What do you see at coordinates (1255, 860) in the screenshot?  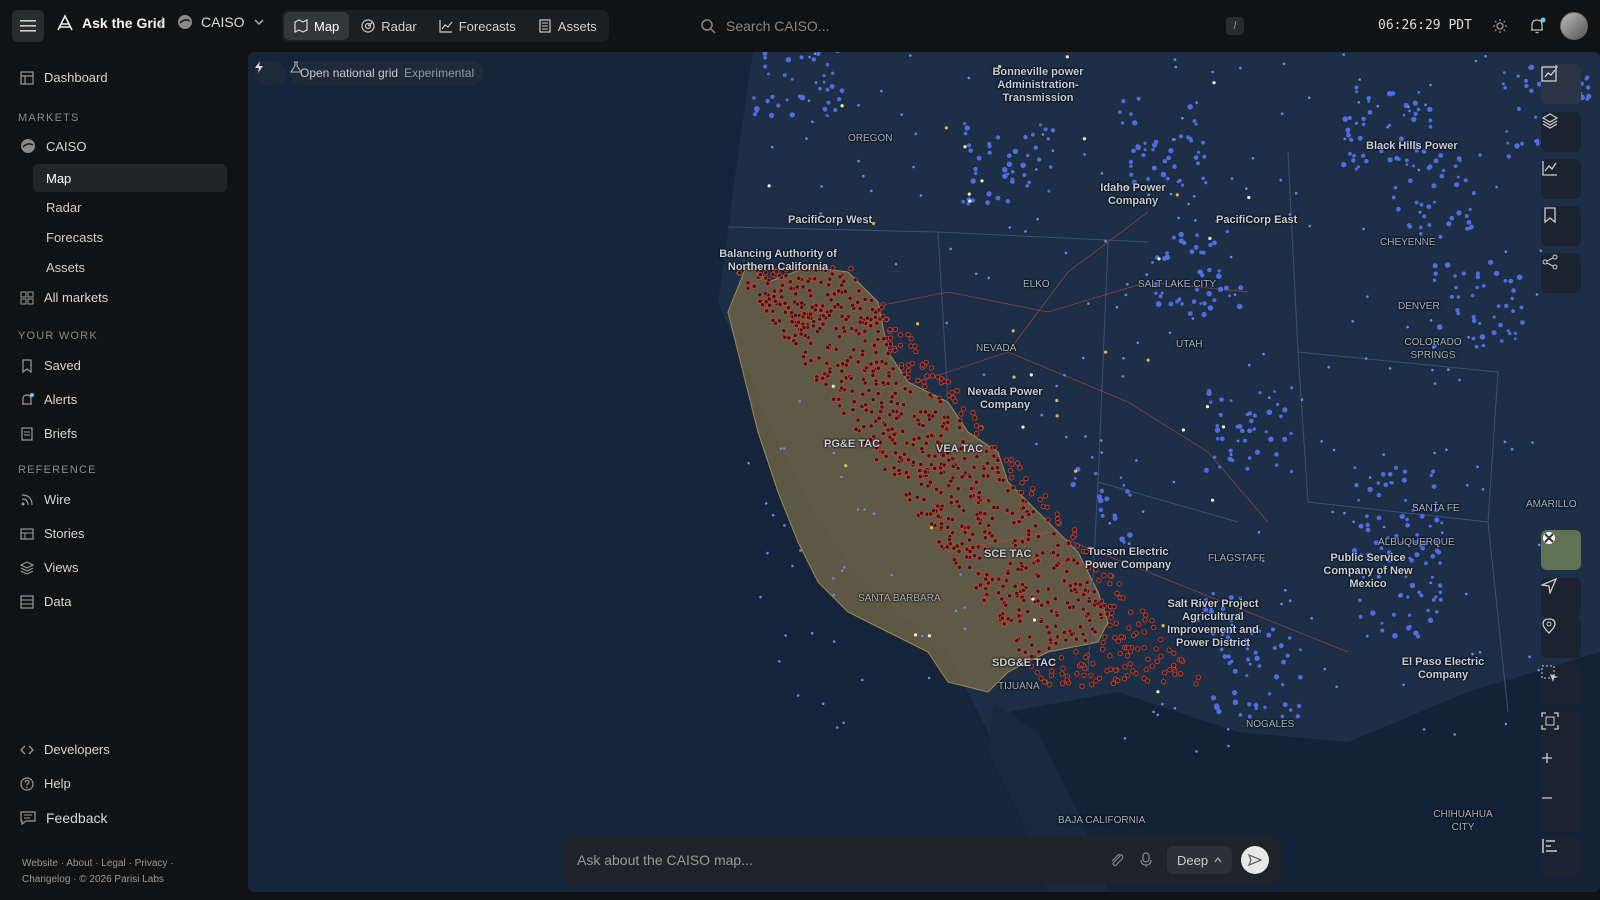 I see `send-button` at bounding box center [1255, 860].